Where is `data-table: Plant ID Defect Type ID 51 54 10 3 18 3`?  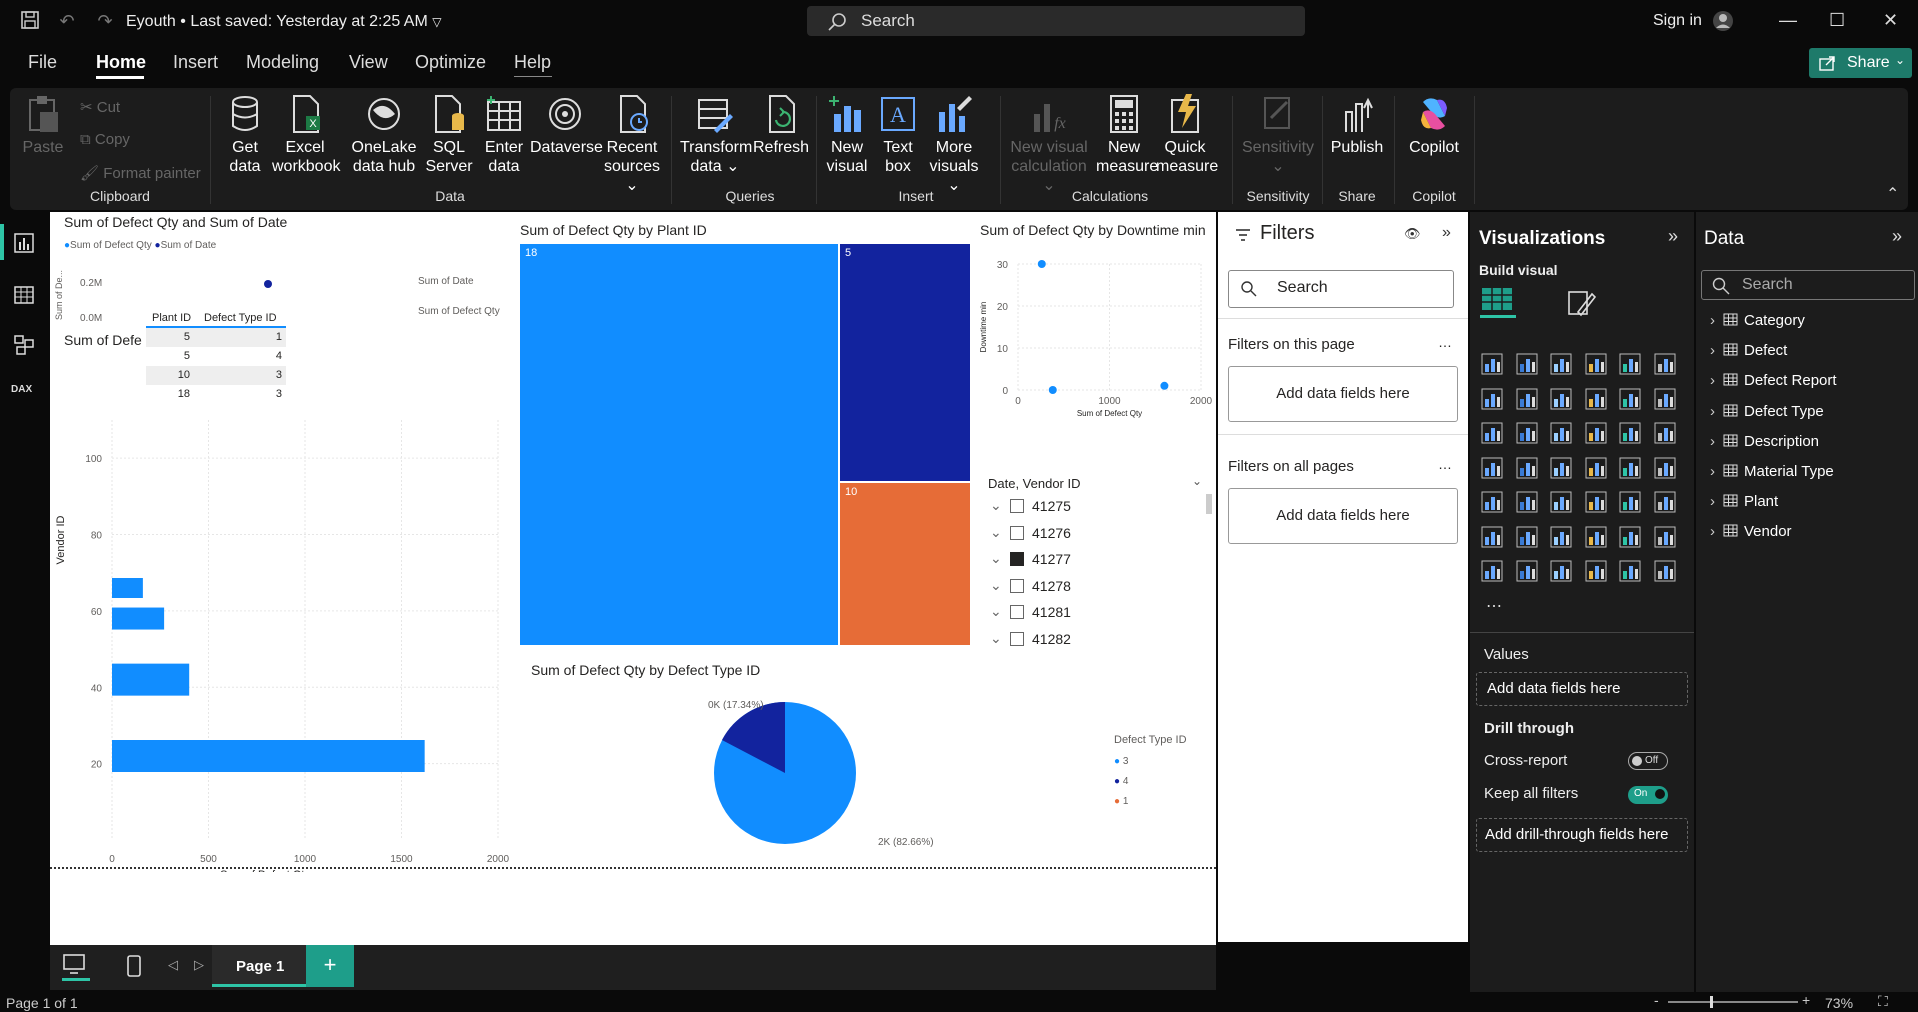 data-table: Plant ID Defect Type ID 51 54 10 3 18 3 is located at coordinates (216, 356).